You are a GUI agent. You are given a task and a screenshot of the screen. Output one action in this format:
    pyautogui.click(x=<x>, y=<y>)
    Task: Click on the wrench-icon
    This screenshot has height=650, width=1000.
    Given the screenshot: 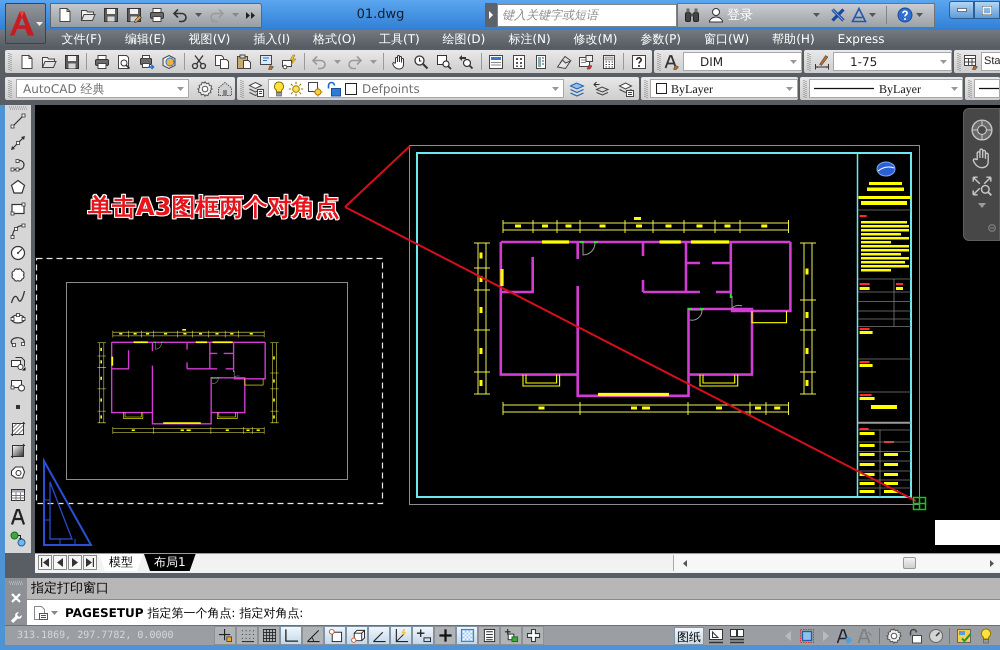 What is the action you would take?
    pyautogui.click(x=16, y=617)
    